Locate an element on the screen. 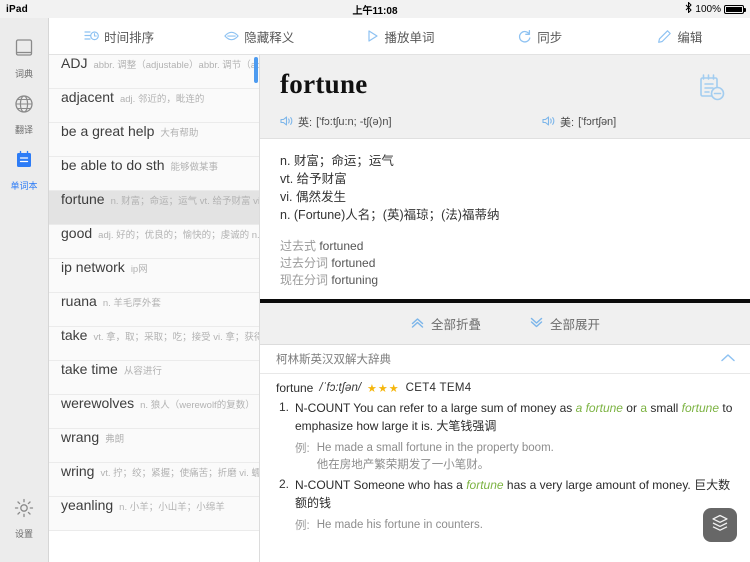 The width and height of the screenshot is (750, 562). word-form-key: 过去式 is located at coordinates (300, 246).